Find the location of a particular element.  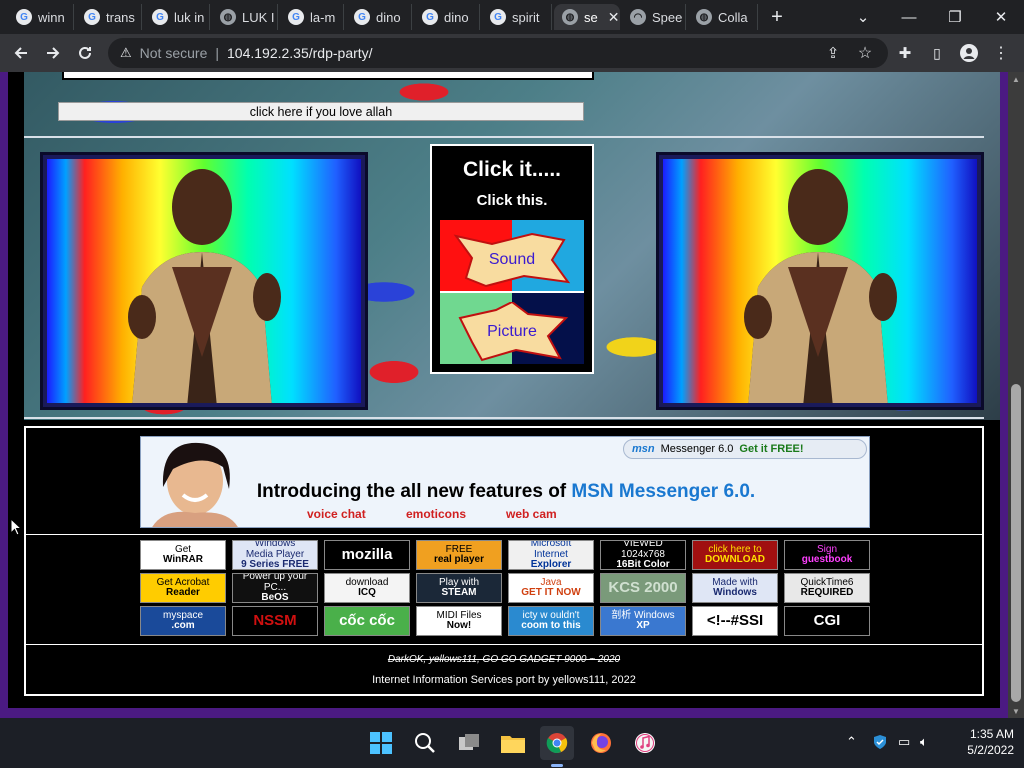

sound-label: Sound is located at coordinates (512, 259).